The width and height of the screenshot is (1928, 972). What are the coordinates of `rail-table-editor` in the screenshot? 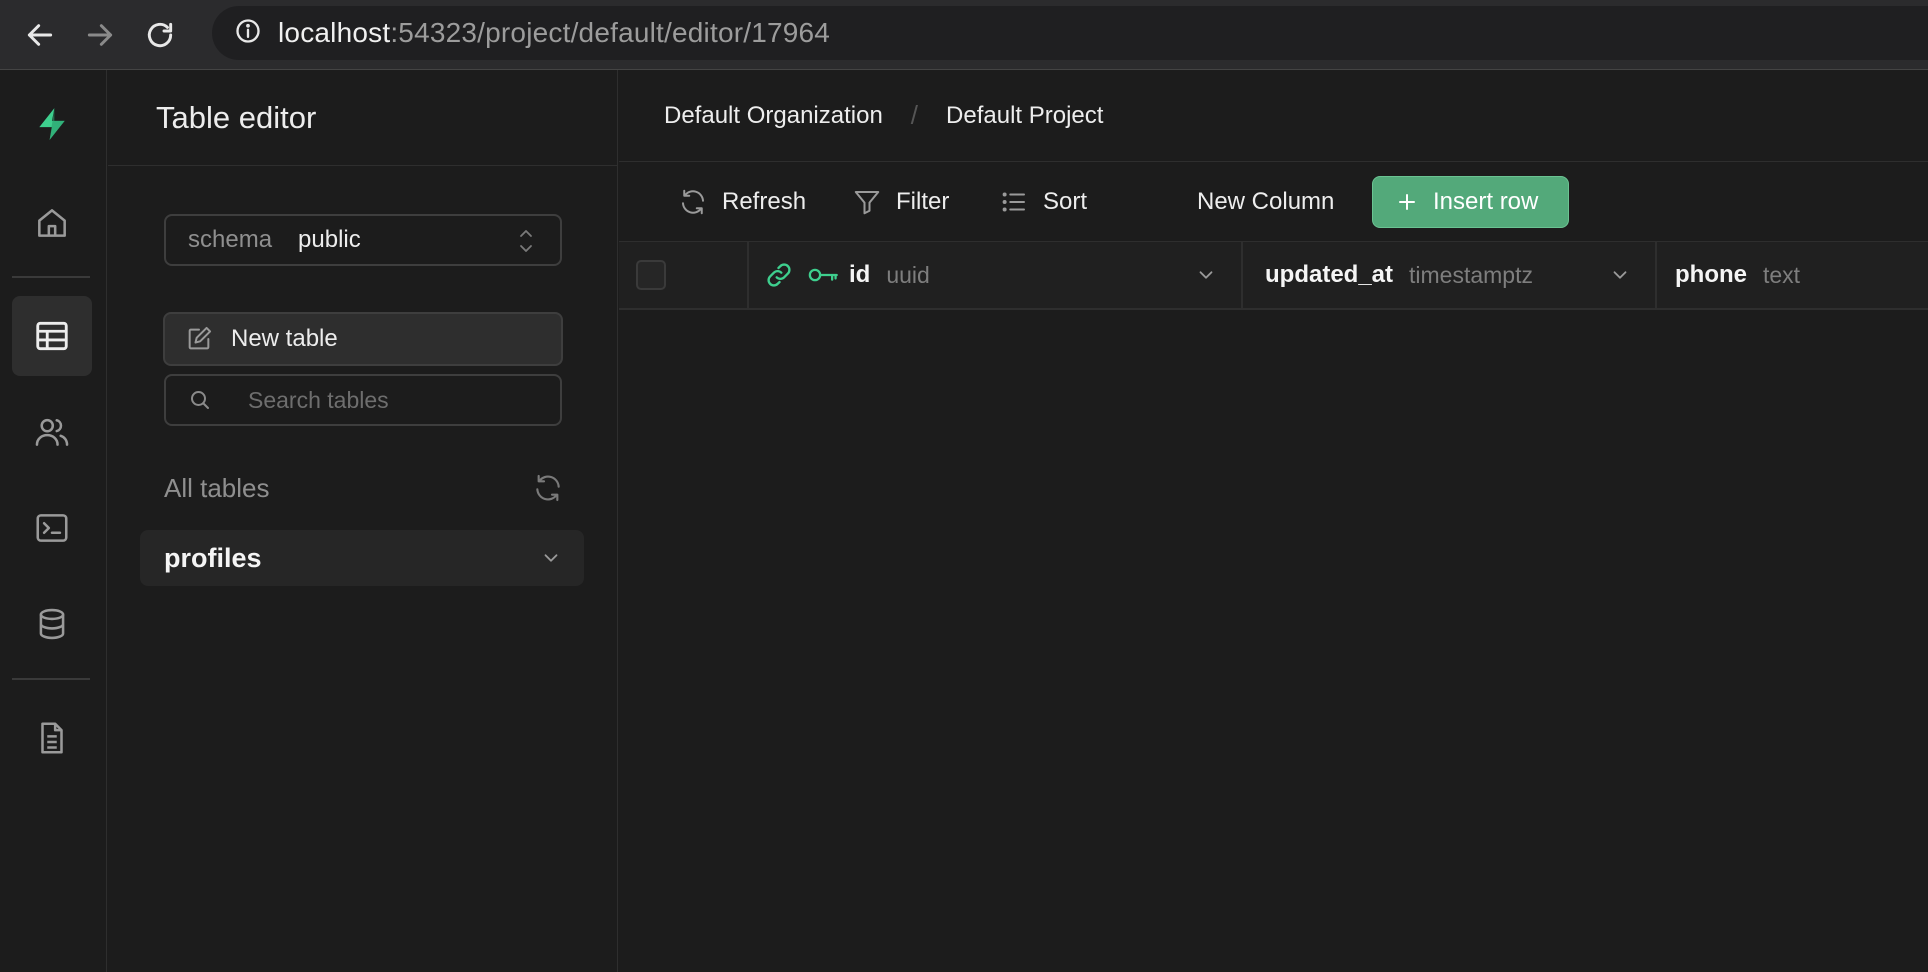 It's located at (52, 336).